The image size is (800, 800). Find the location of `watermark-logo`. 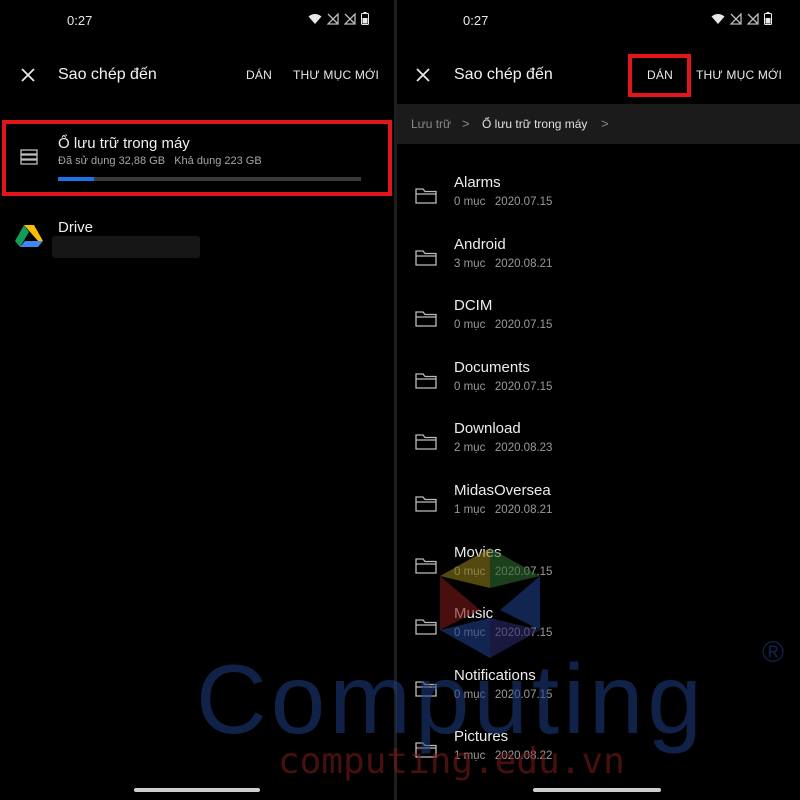

watermark-logo is located at coordinates (490, 603).